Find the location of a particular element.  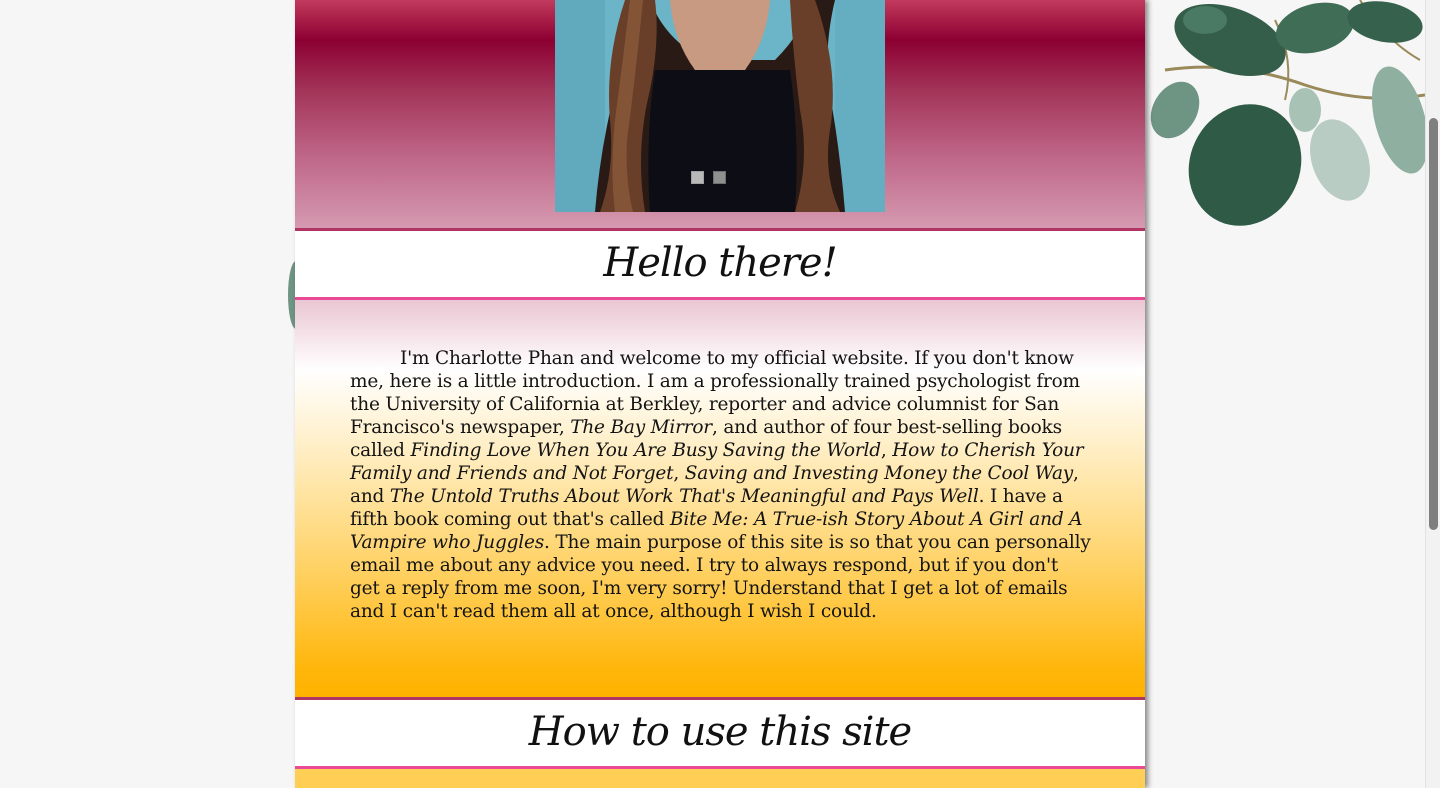

hello-heading-band: Hello there! is located at coordinates (720, 264).